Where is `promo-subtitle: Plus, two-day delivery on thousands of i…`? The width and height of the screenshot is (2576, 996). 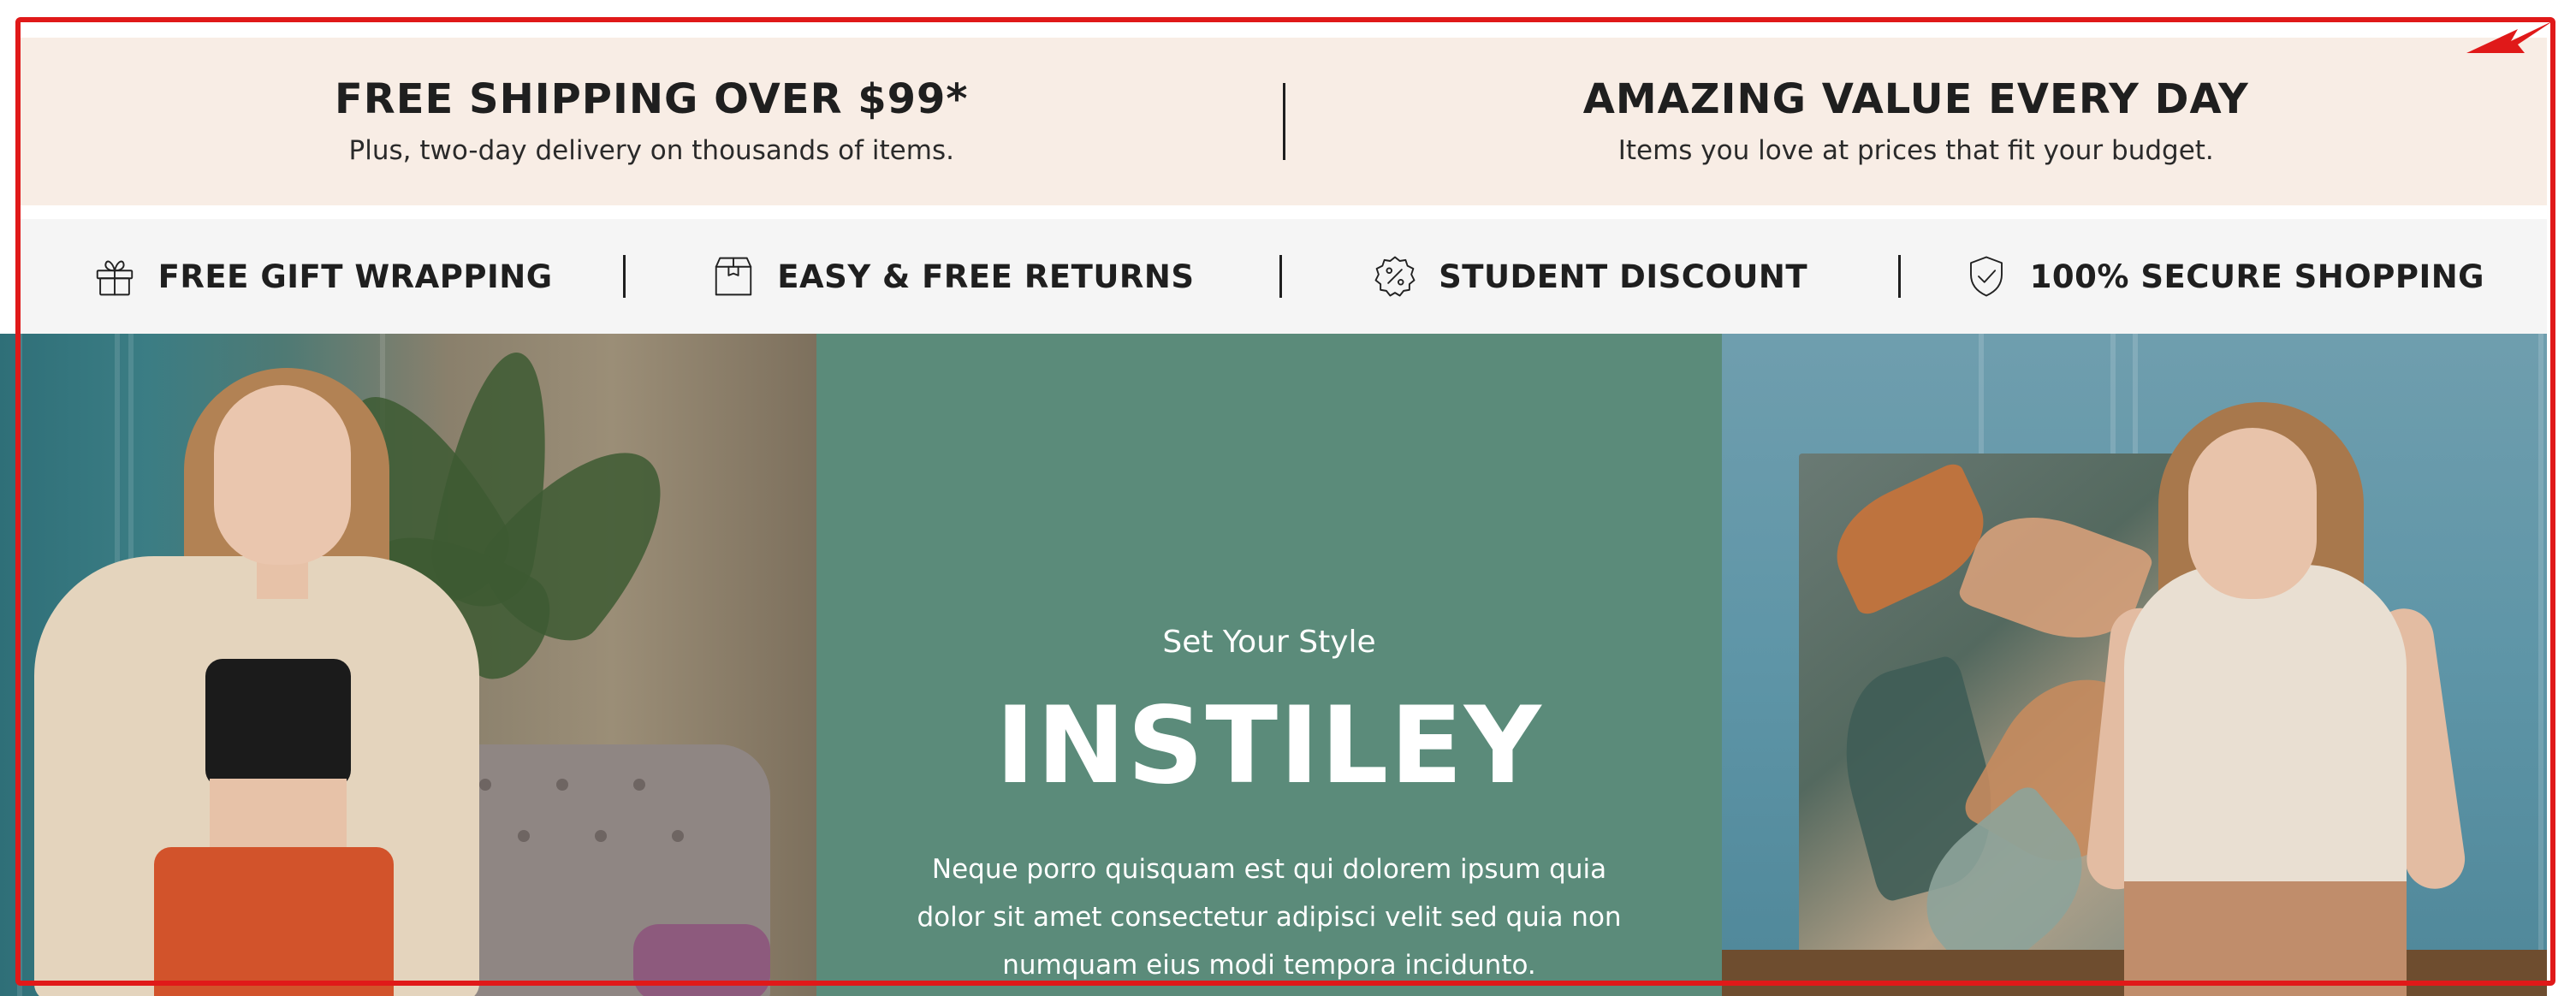 promo-subtitle: Plus, two-day delivery on thousands of i… is located at coordinates (651, 151).